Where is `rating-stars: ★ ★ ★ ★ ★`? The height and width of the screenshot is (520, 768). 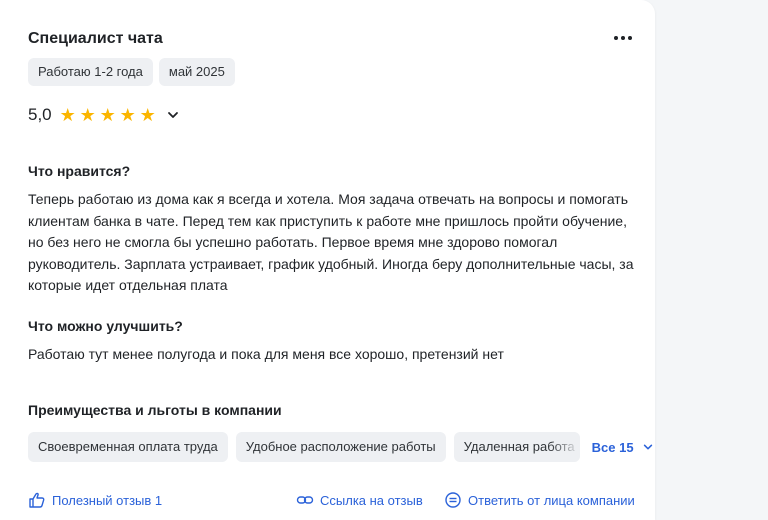 rating-stars: ★ ★ ★ ★ ★ is located at coordinates (108, 115).